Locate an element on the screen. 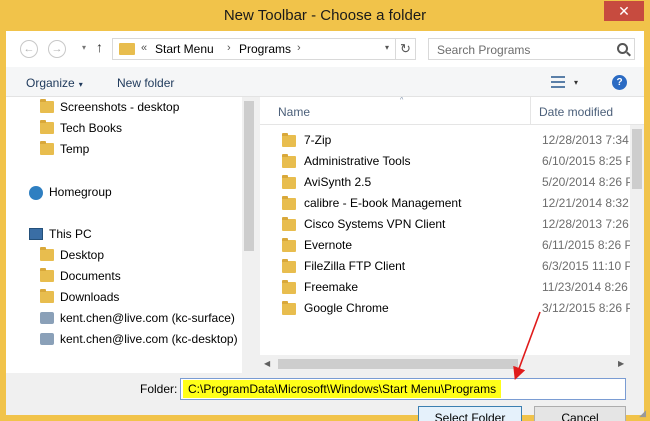 The image size is (650, 421). vertical-scrollbar is located at coordinates (637, 249).